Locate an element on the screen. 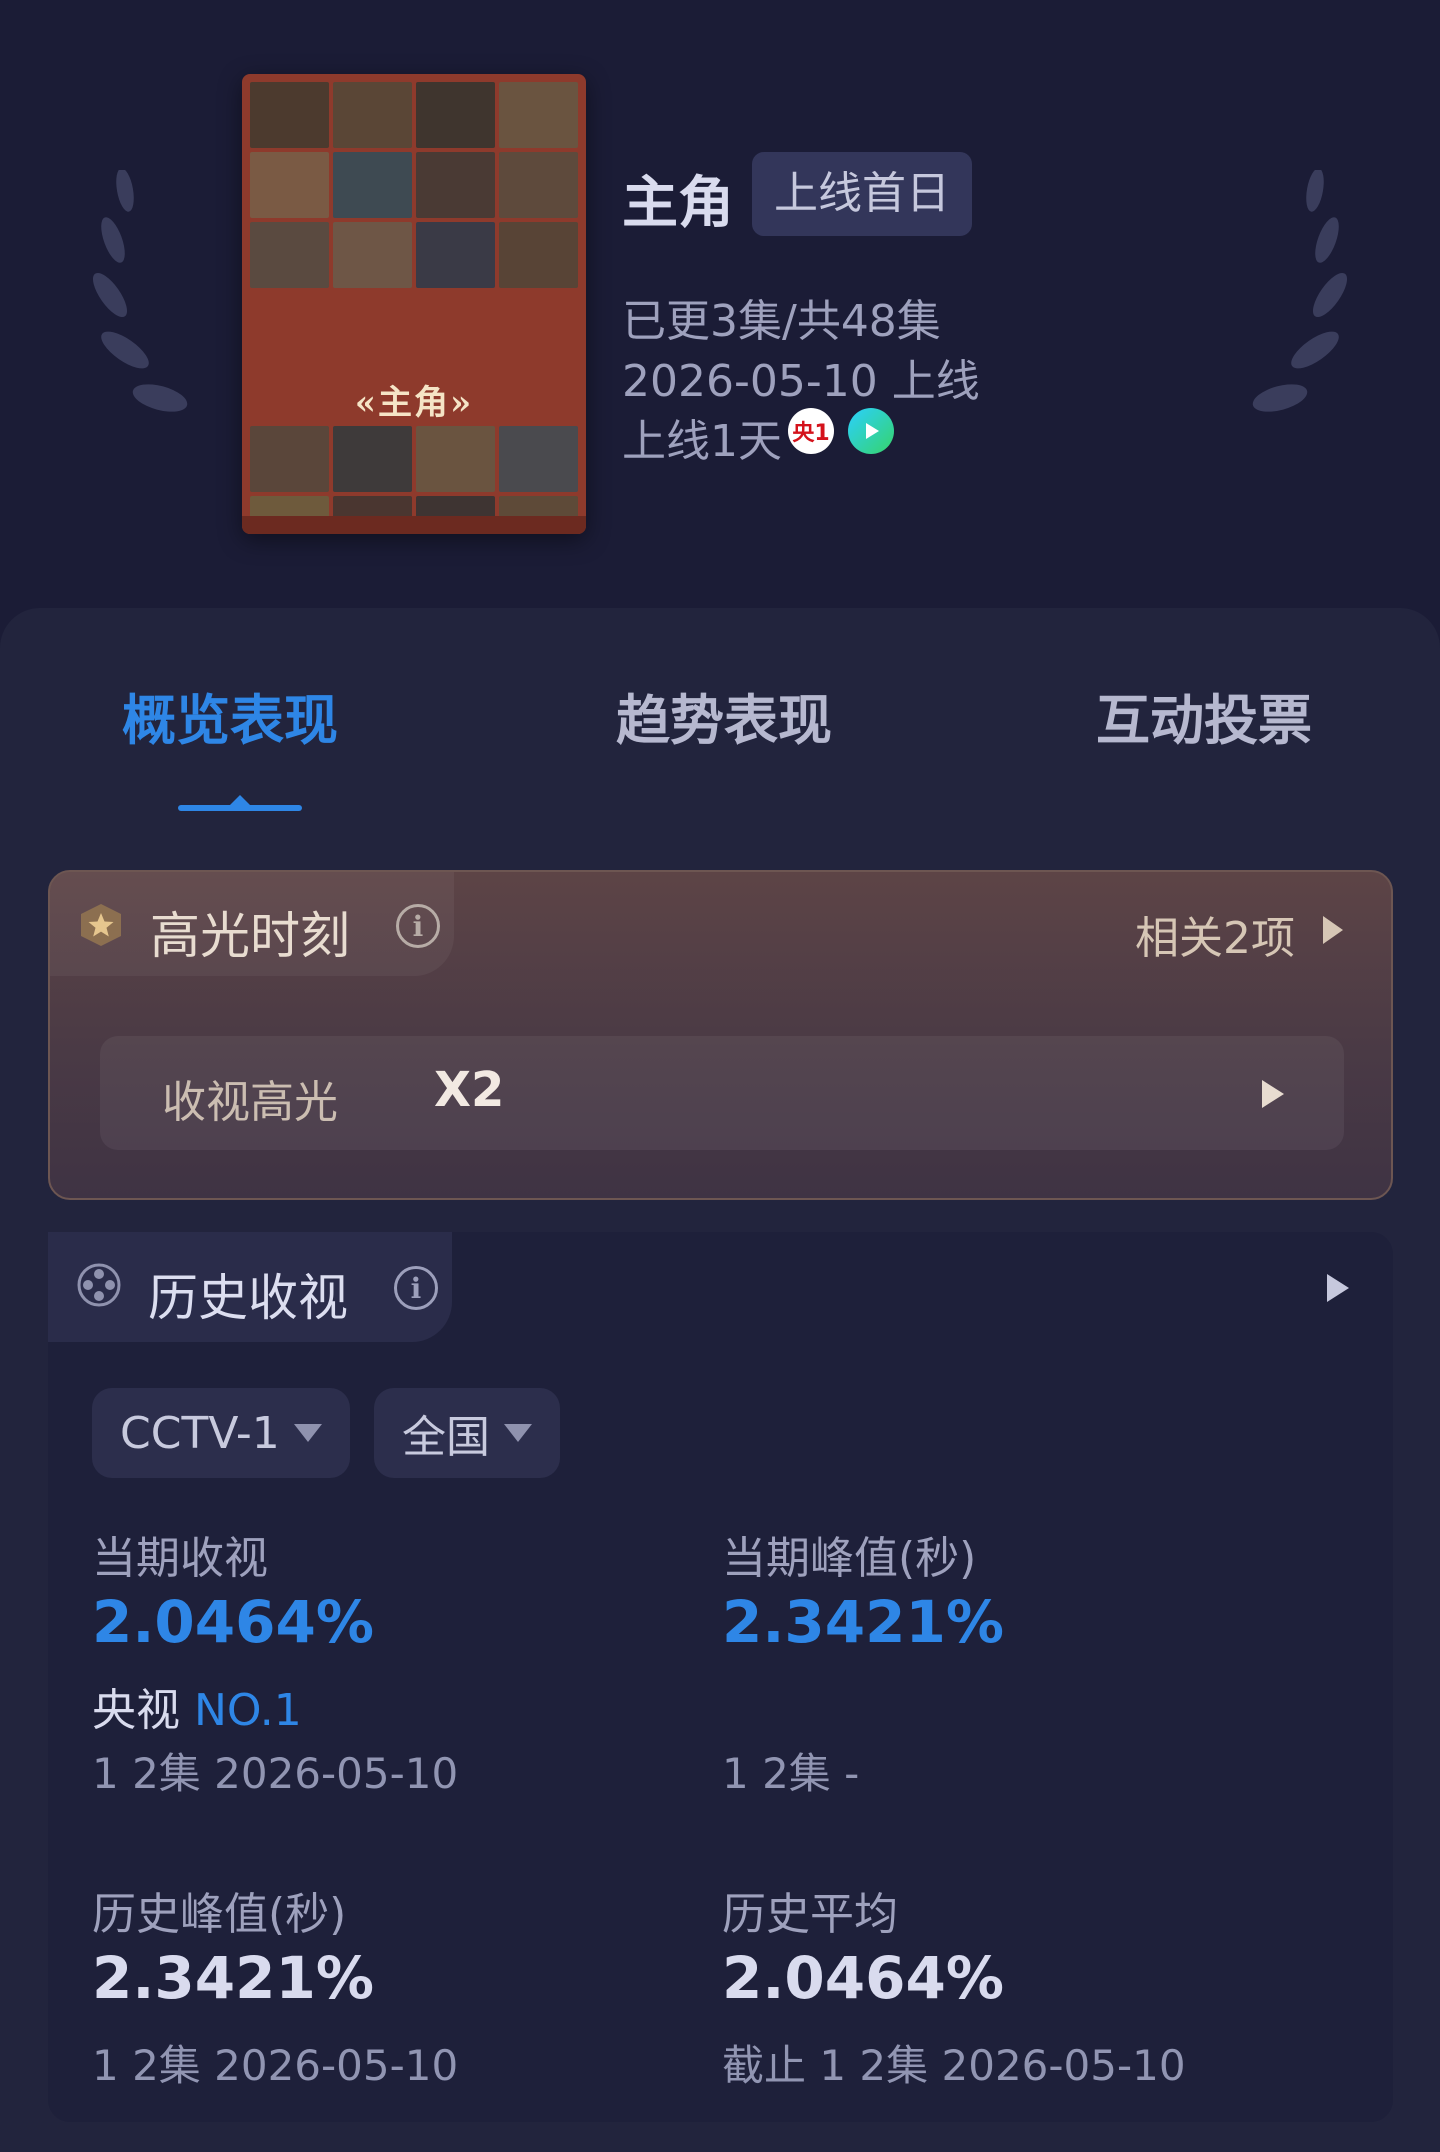 The height and width of the screenshot is (2152, 1440). poster-title: «主角» is located at coordinates (414, 402).